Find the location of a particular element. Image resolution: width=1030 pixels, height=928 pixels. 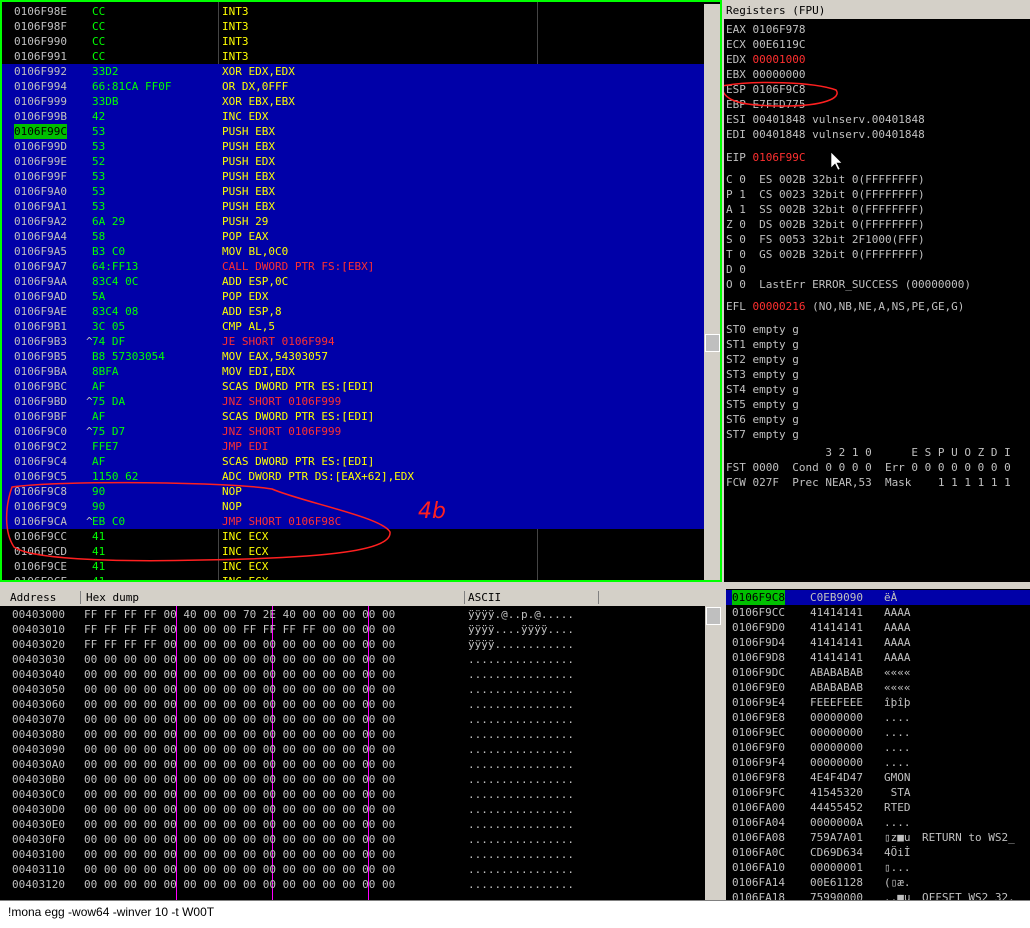

stack-value: 44455452 is located at coordinates (836, 807).